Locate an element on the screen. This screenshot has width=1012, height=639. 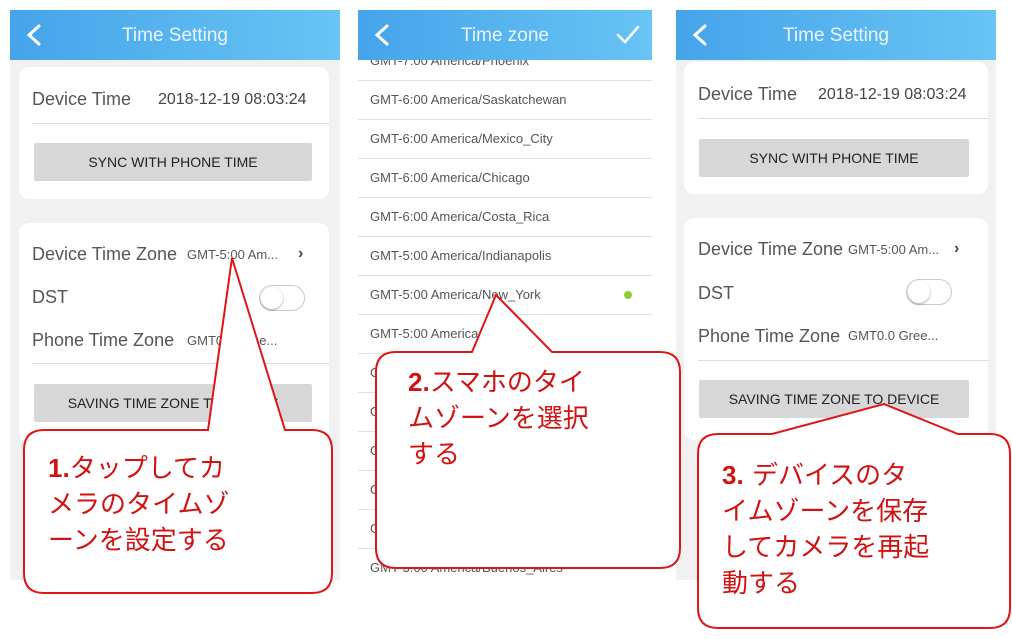
callout-1-line-1-text: タップしてカ is located at coordinates (147, 469).